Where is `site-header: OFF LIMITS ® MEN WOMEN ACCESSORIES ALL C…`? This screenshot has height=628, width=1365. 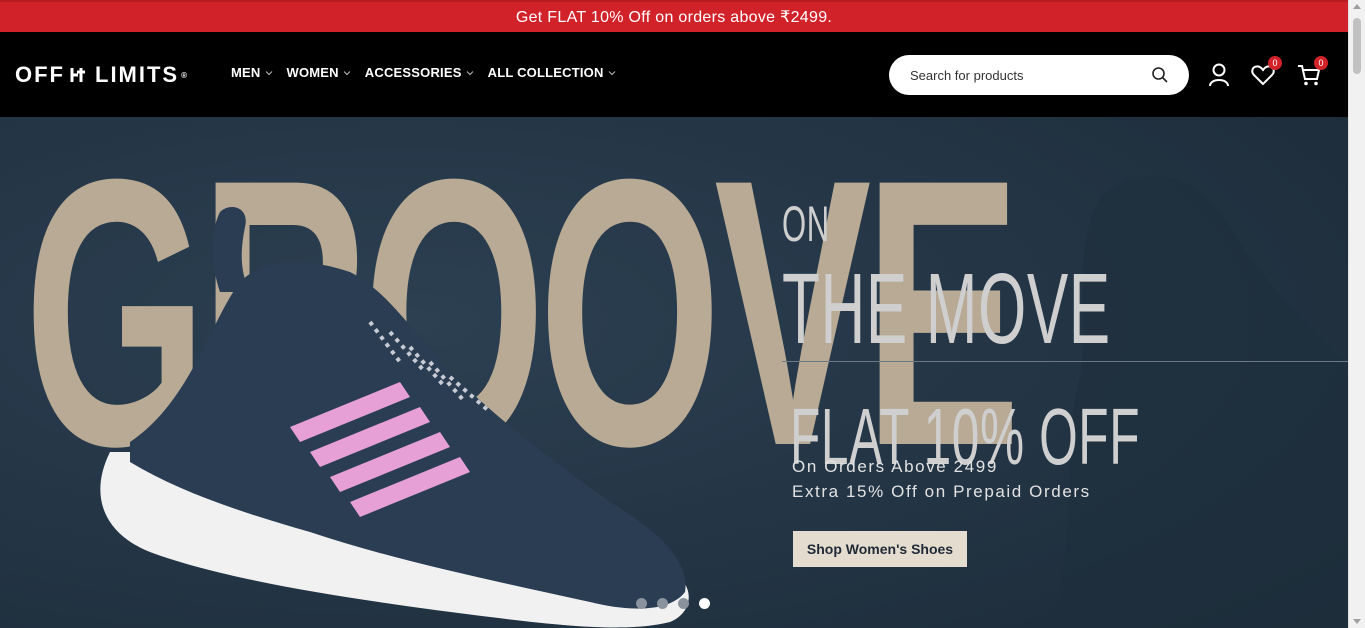 site-header: OFF LIMITS ® MEN WOMEN ACCESSORIES ALL C… is located at coordinates (674, 74).